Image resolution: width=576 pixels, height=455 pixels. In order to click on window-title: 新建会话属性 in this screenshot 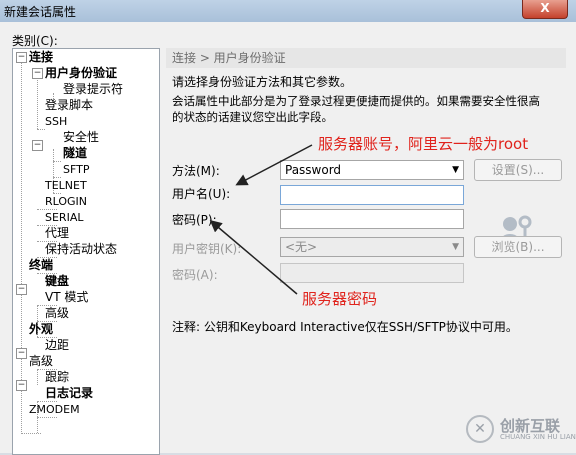, I will do `click(40, 12)`.